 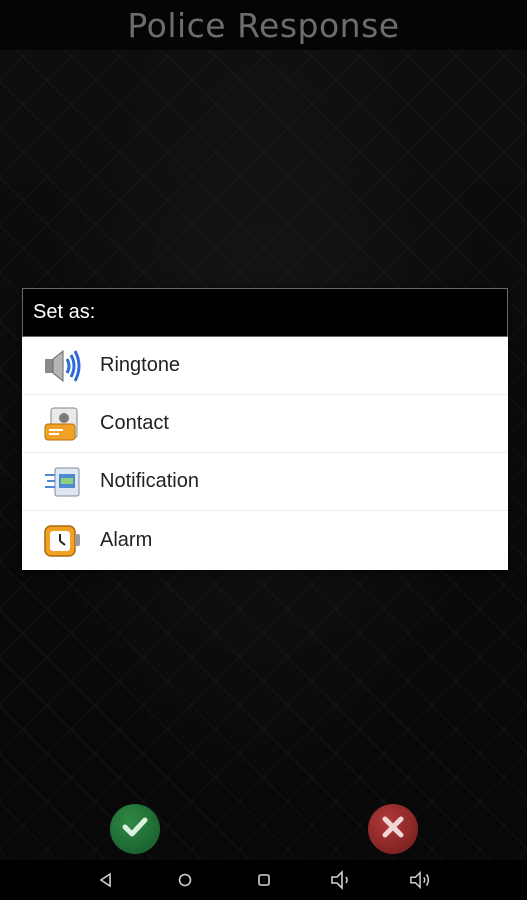 I want to click on back-icon, so click(x=106, y=880).